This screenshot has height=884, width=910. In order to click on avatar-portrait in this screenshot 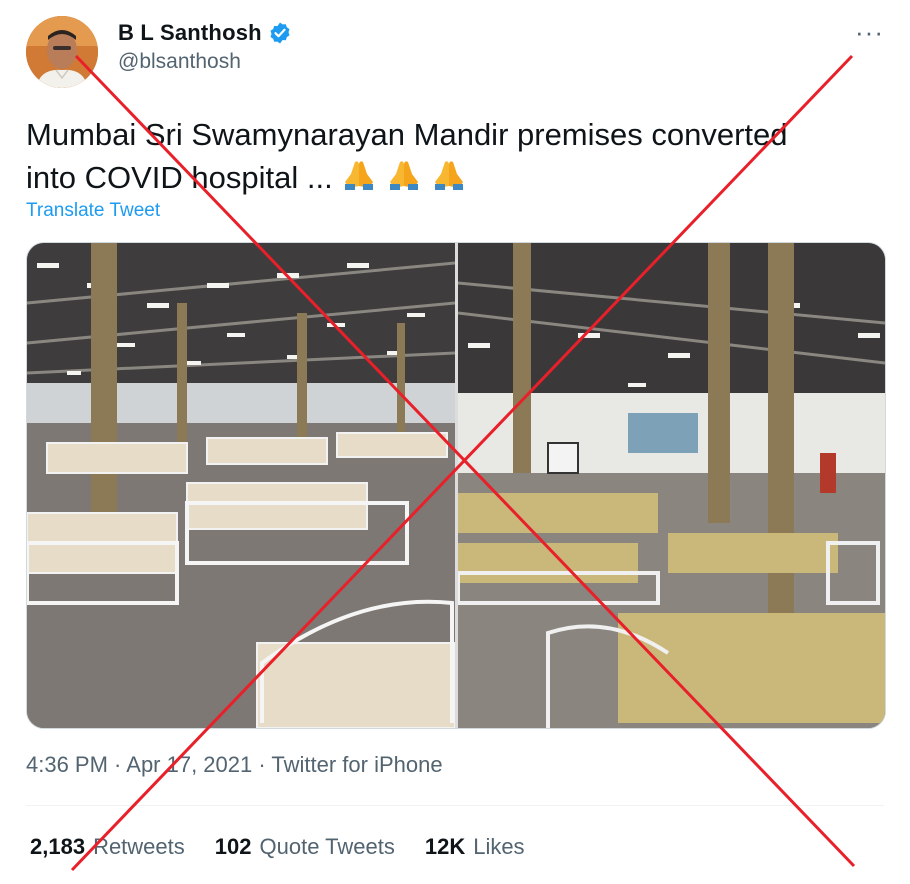, I will do `click(62, 52)`.